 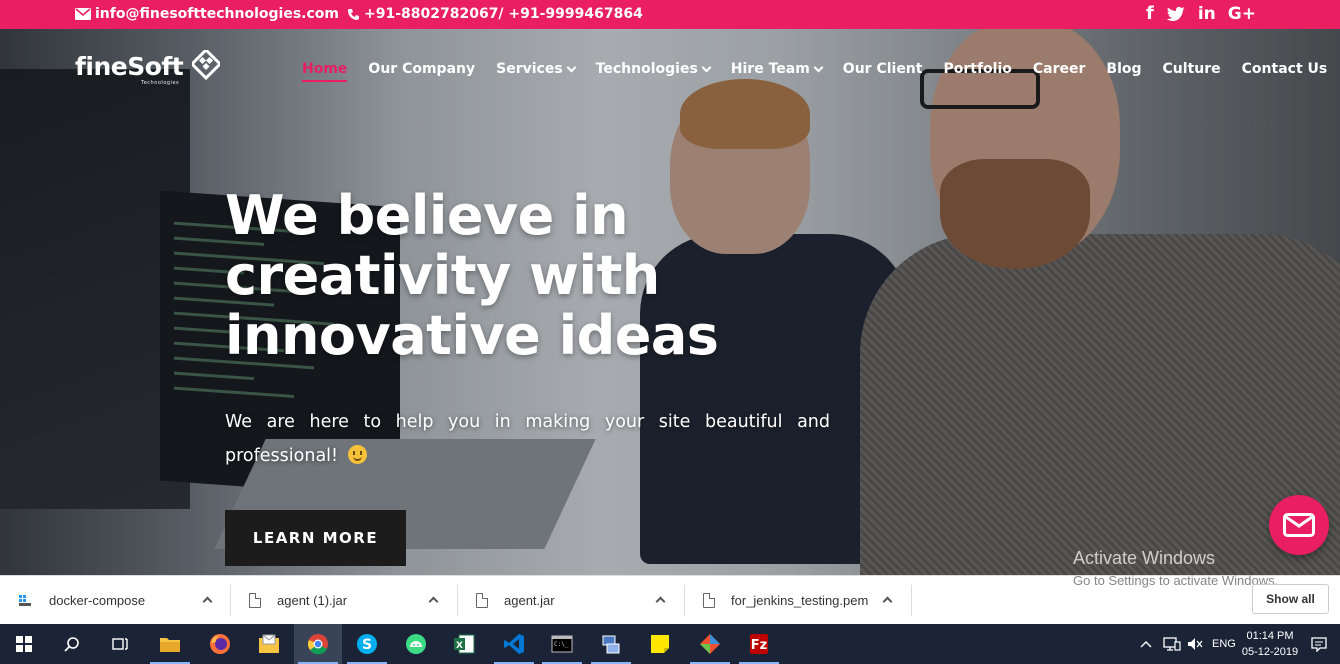 What do you see at coordinates (1224, 644) in the screenshot?
I see `input-language-button: ENG` at bounding box center [1224, 644].